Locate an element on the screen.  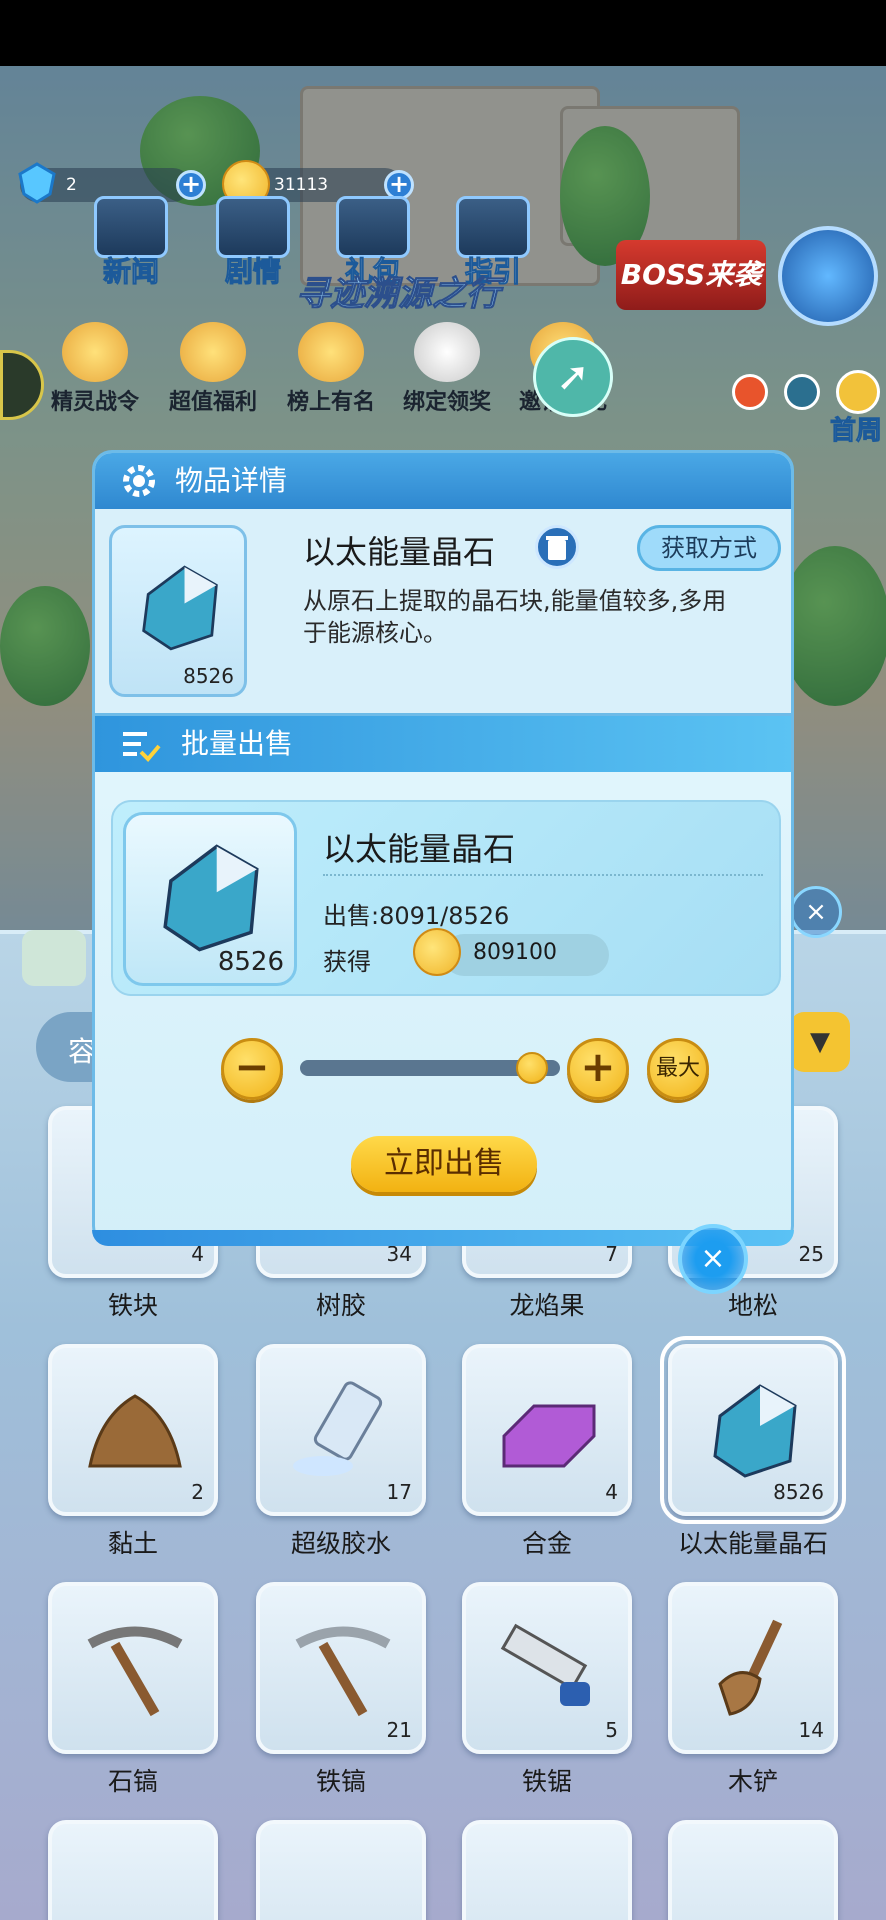
item-slot: 5 is located at coordinates (547, 1668).